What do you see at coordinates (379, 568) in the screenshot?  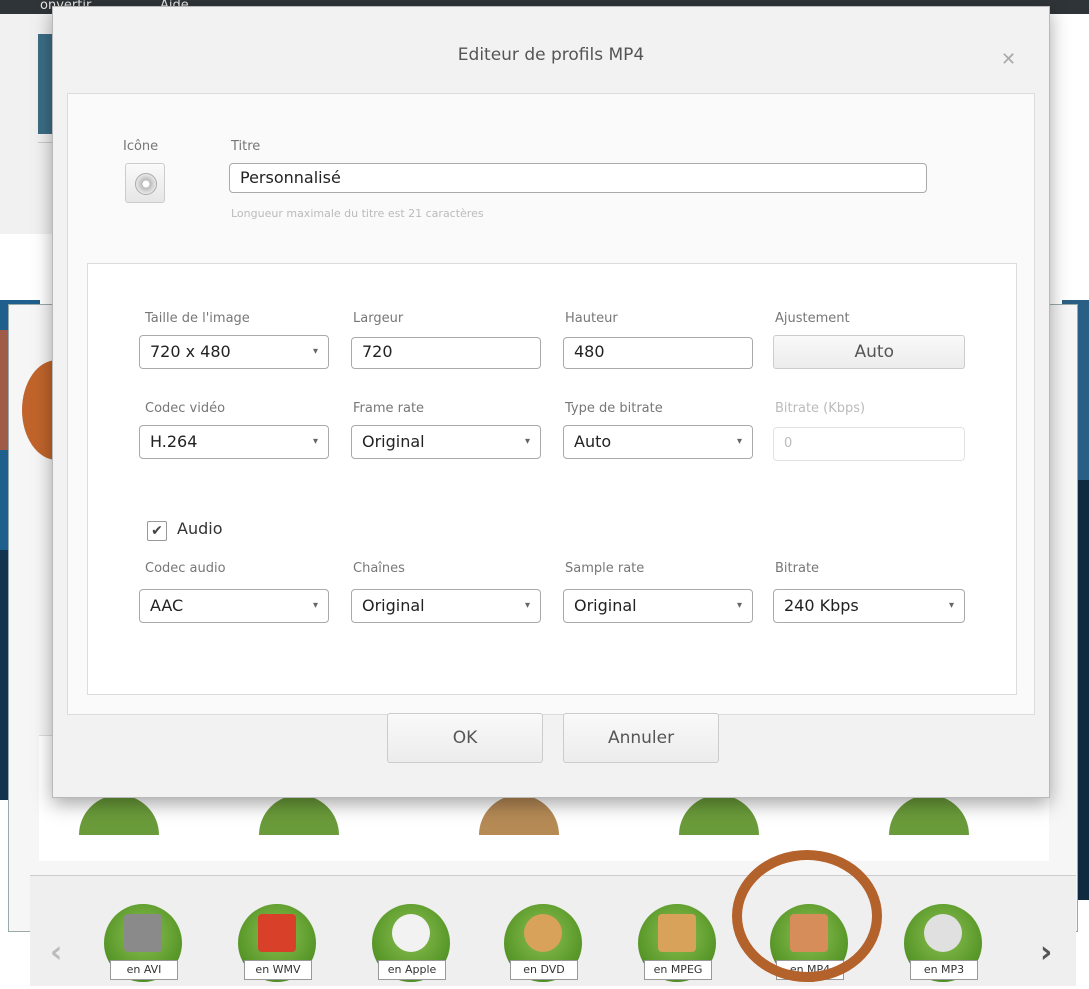 I see `channels-label: Chaînes` at bounding box center [379, 568].